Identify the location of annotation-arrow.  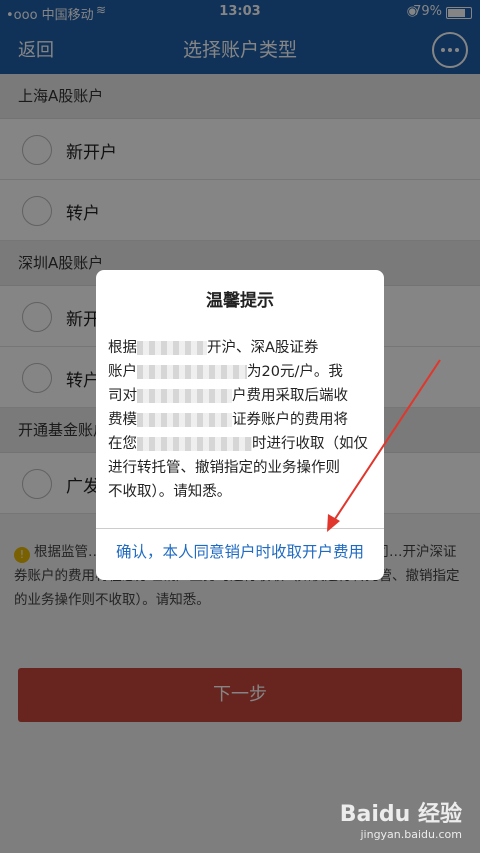
(384, 445).